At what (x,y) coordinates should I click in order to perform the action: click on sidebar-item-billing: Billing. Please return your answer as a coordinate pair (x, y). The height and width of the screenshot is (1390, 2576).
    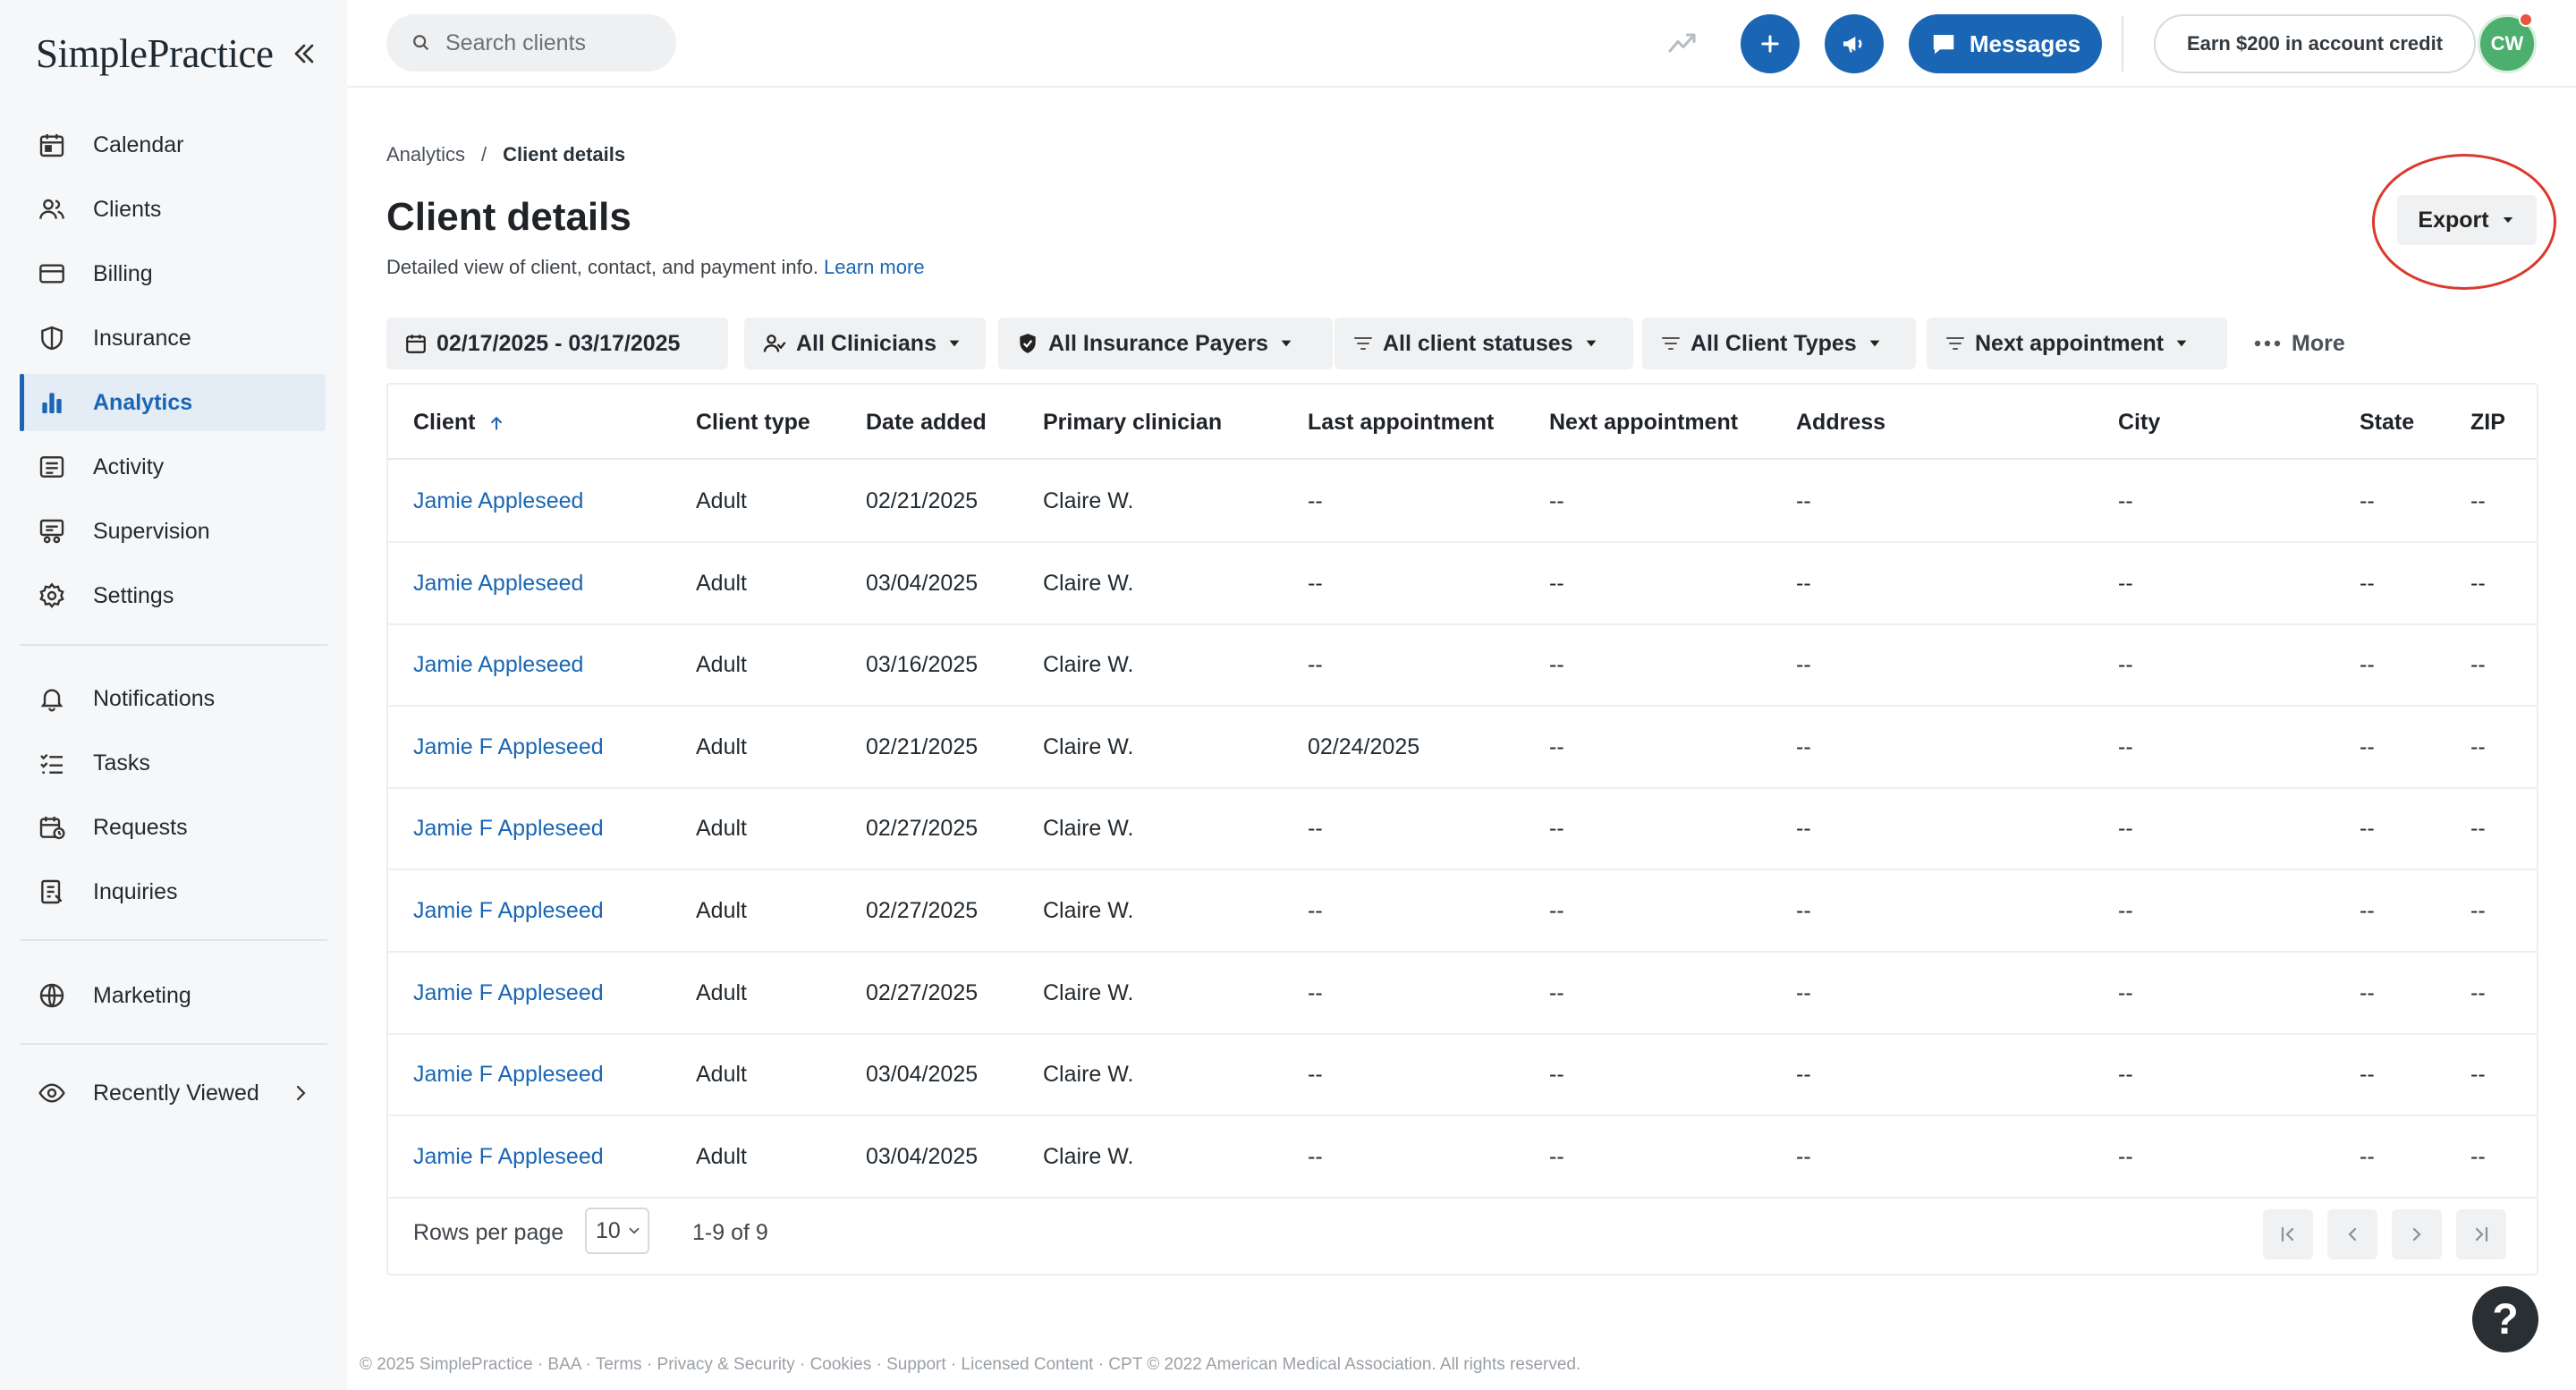
    Looking at the image, I should click on (173, 273).